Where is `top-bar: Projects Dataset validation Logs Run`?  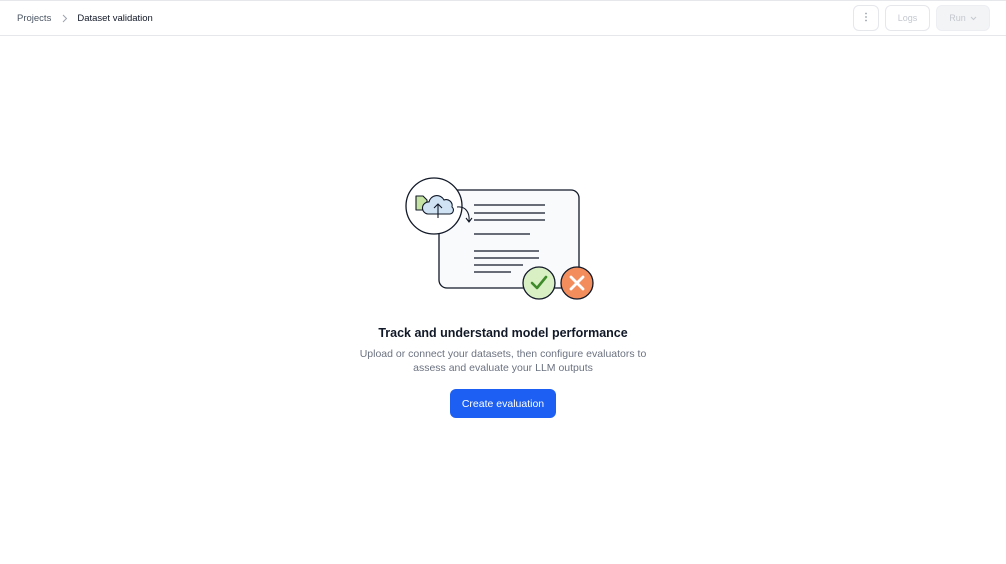
top-bar: Projects Dataset validation Logs Run is located at coordinates (503, 18).